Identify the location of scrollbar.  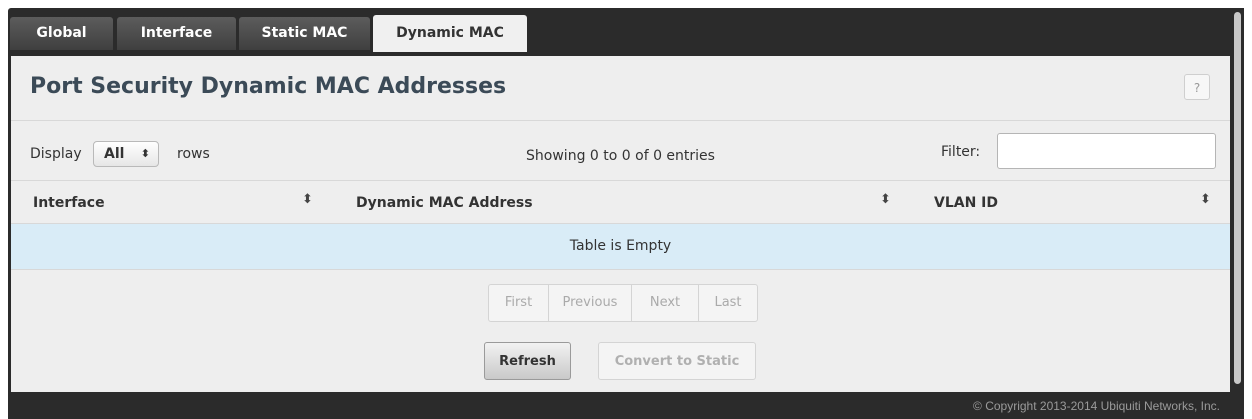
(1237, 213).